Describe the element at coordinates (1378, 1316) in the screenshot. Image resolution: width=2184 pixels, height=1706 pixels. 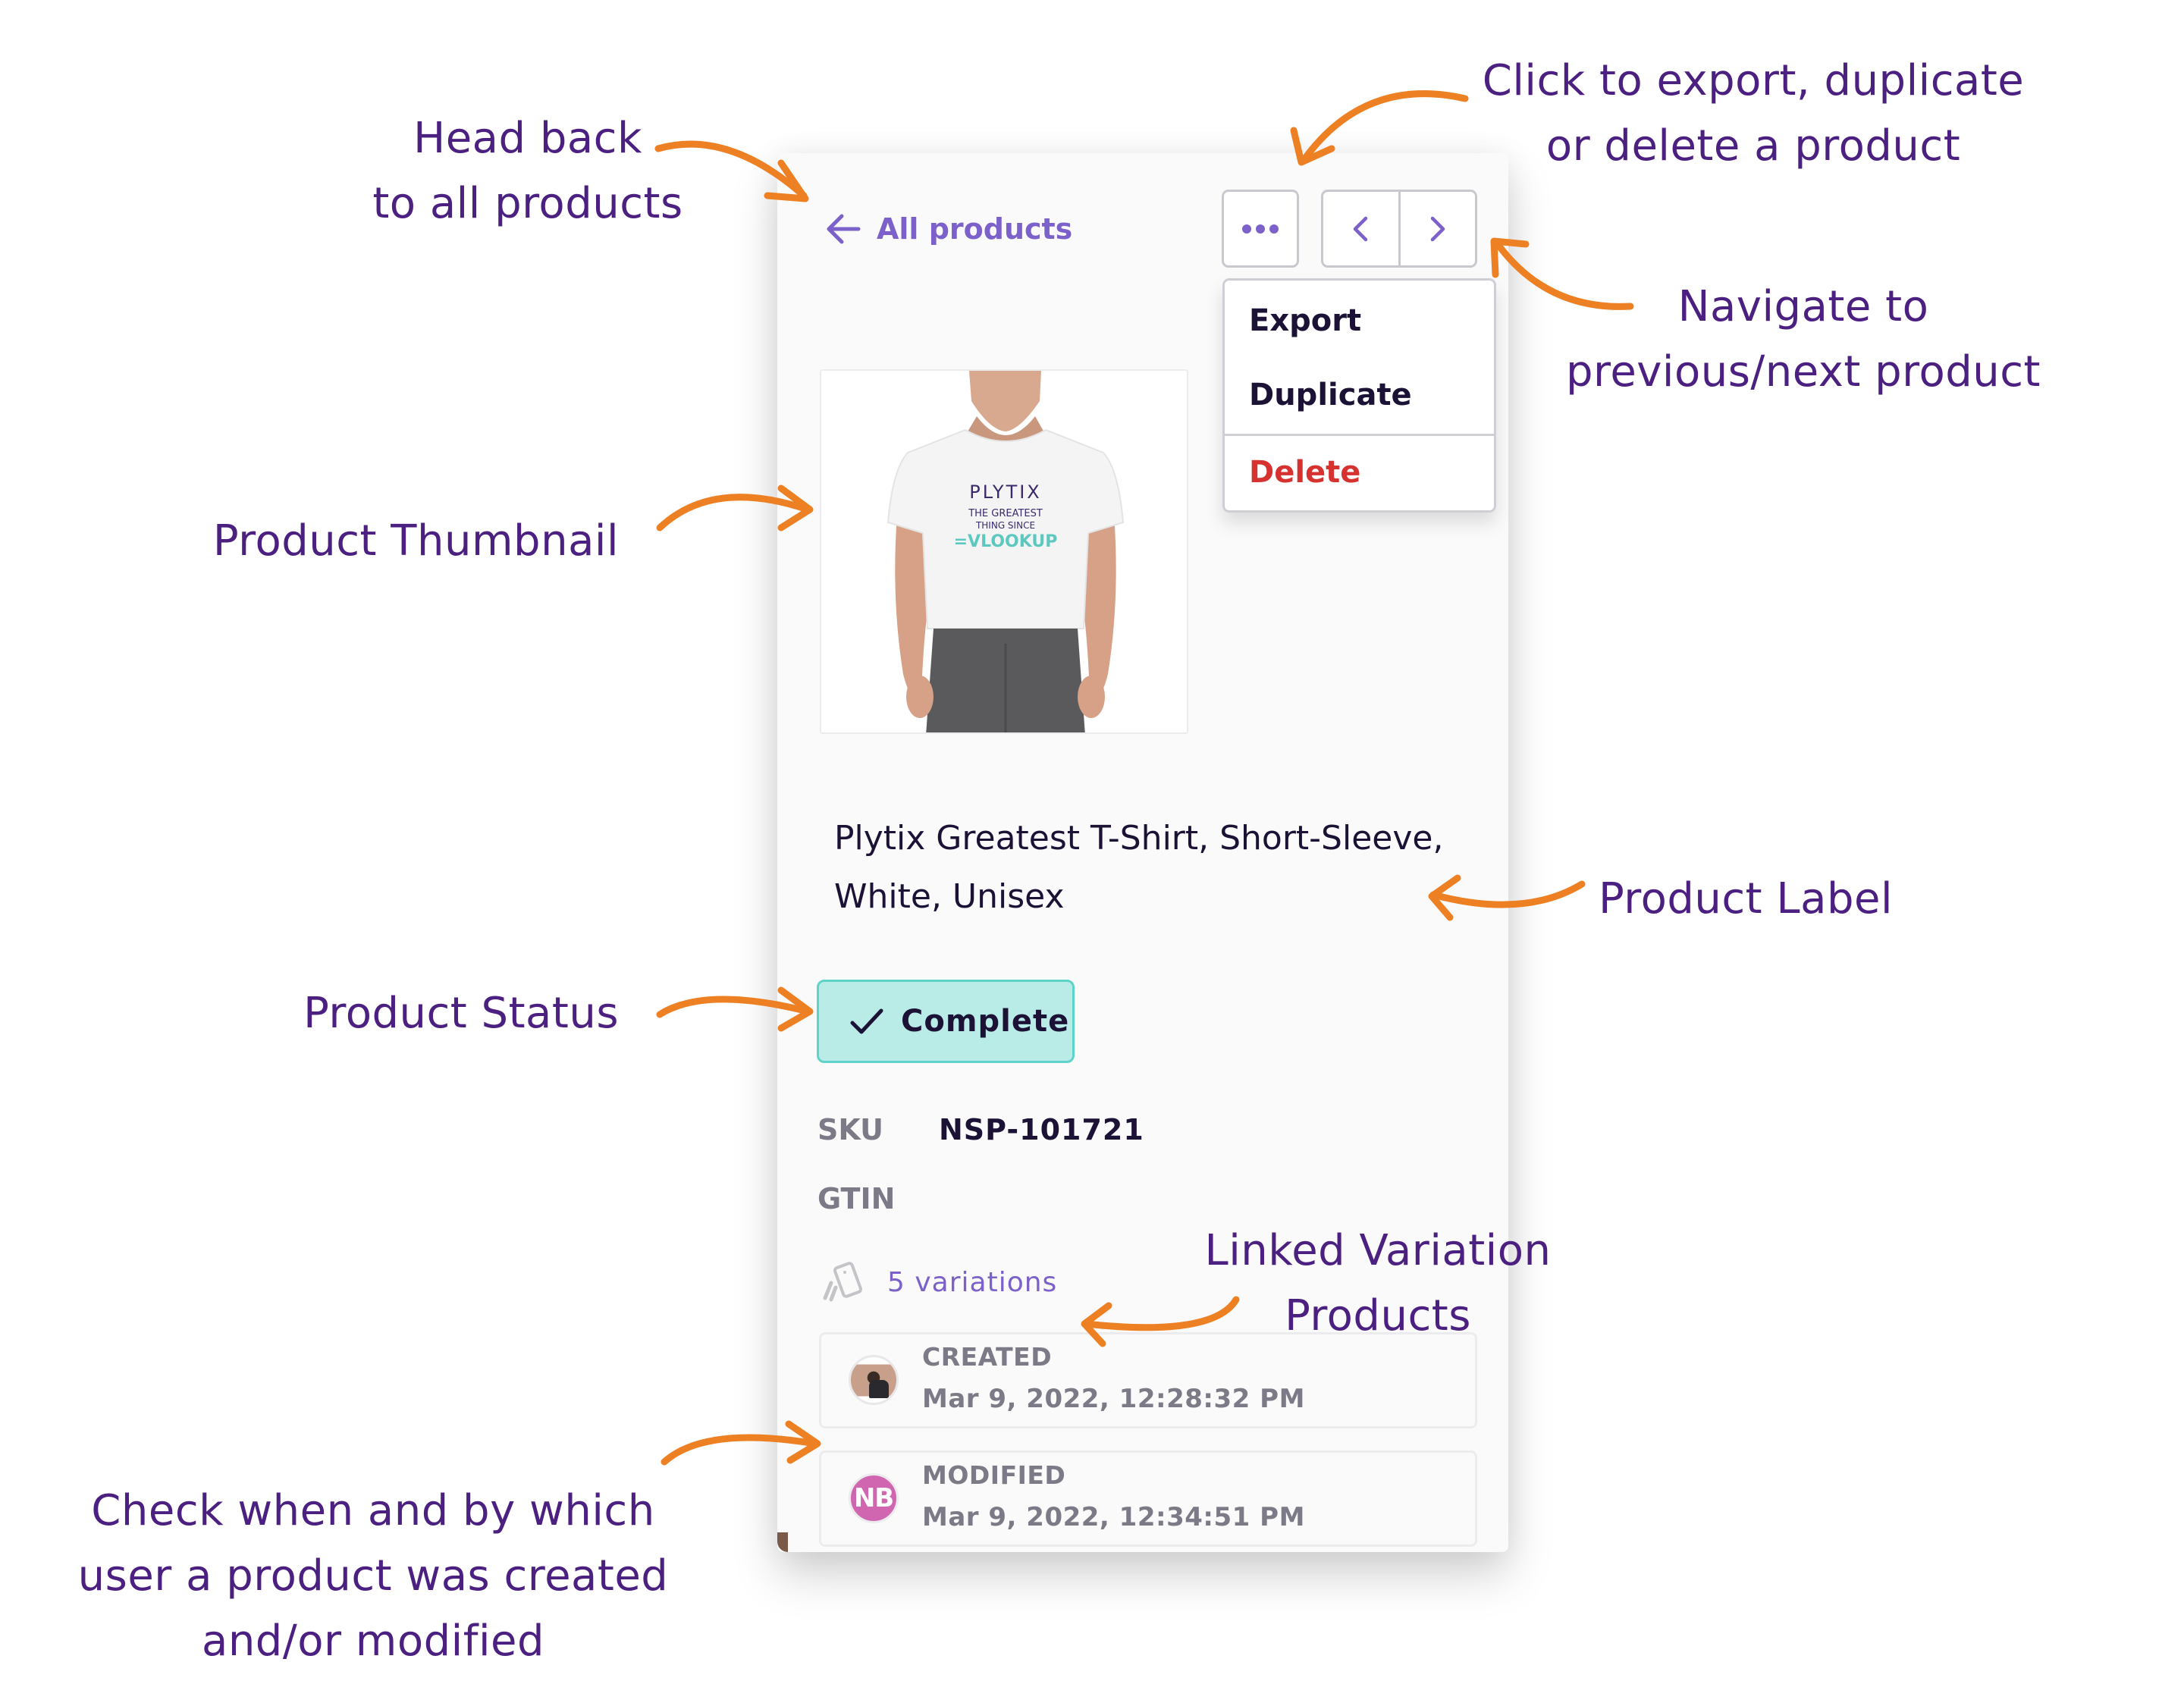
I see `annotation-line: Products` at that location.